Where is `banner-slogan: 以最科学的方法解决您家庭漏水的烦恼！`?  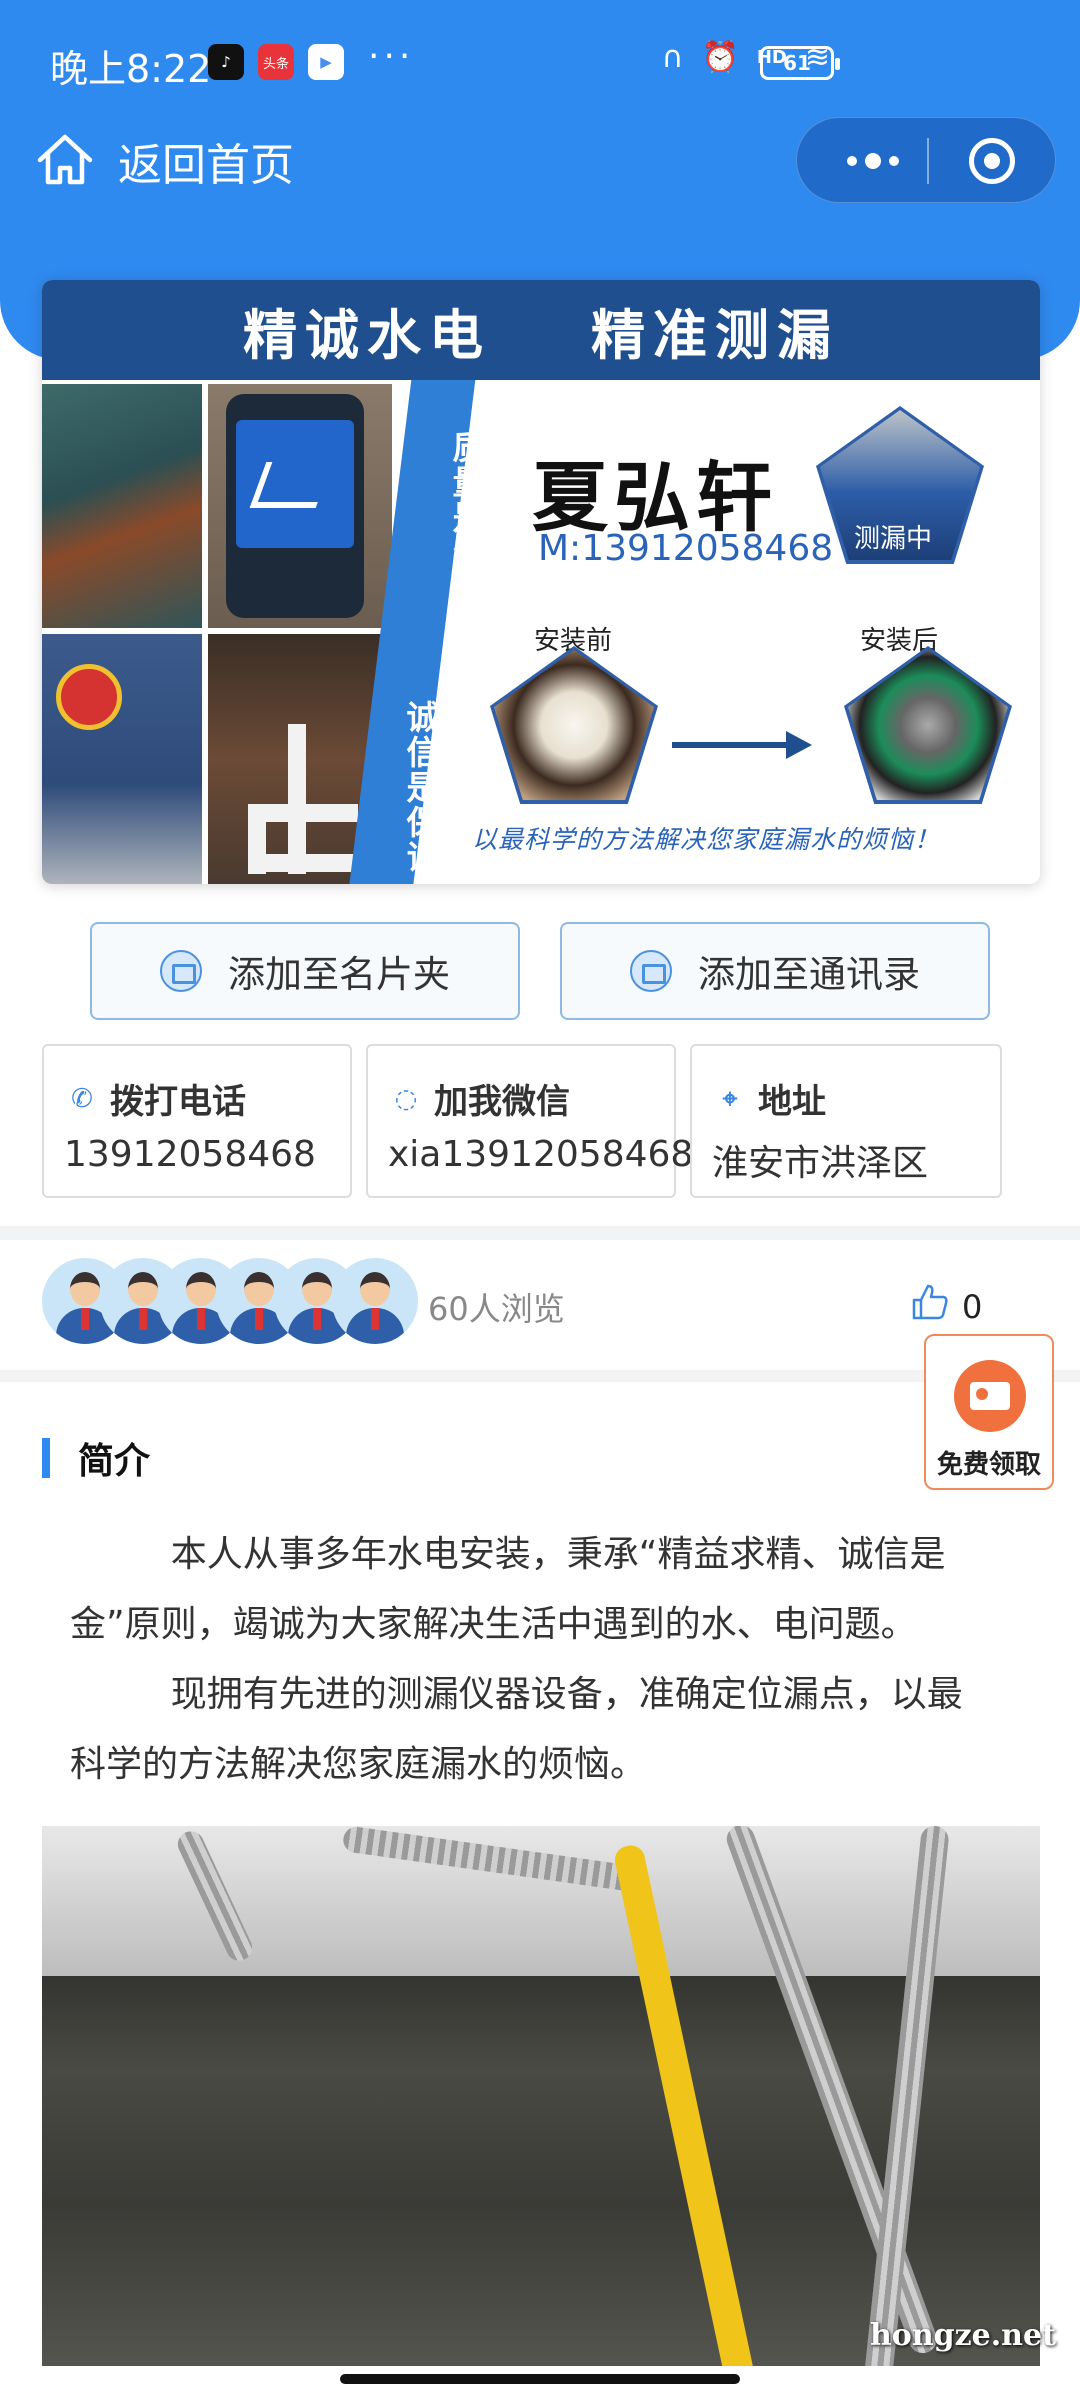 banner-slogan: 以最科学的方法解决您家庭漏水的烦恼！ is located at coordinates (706, 839).